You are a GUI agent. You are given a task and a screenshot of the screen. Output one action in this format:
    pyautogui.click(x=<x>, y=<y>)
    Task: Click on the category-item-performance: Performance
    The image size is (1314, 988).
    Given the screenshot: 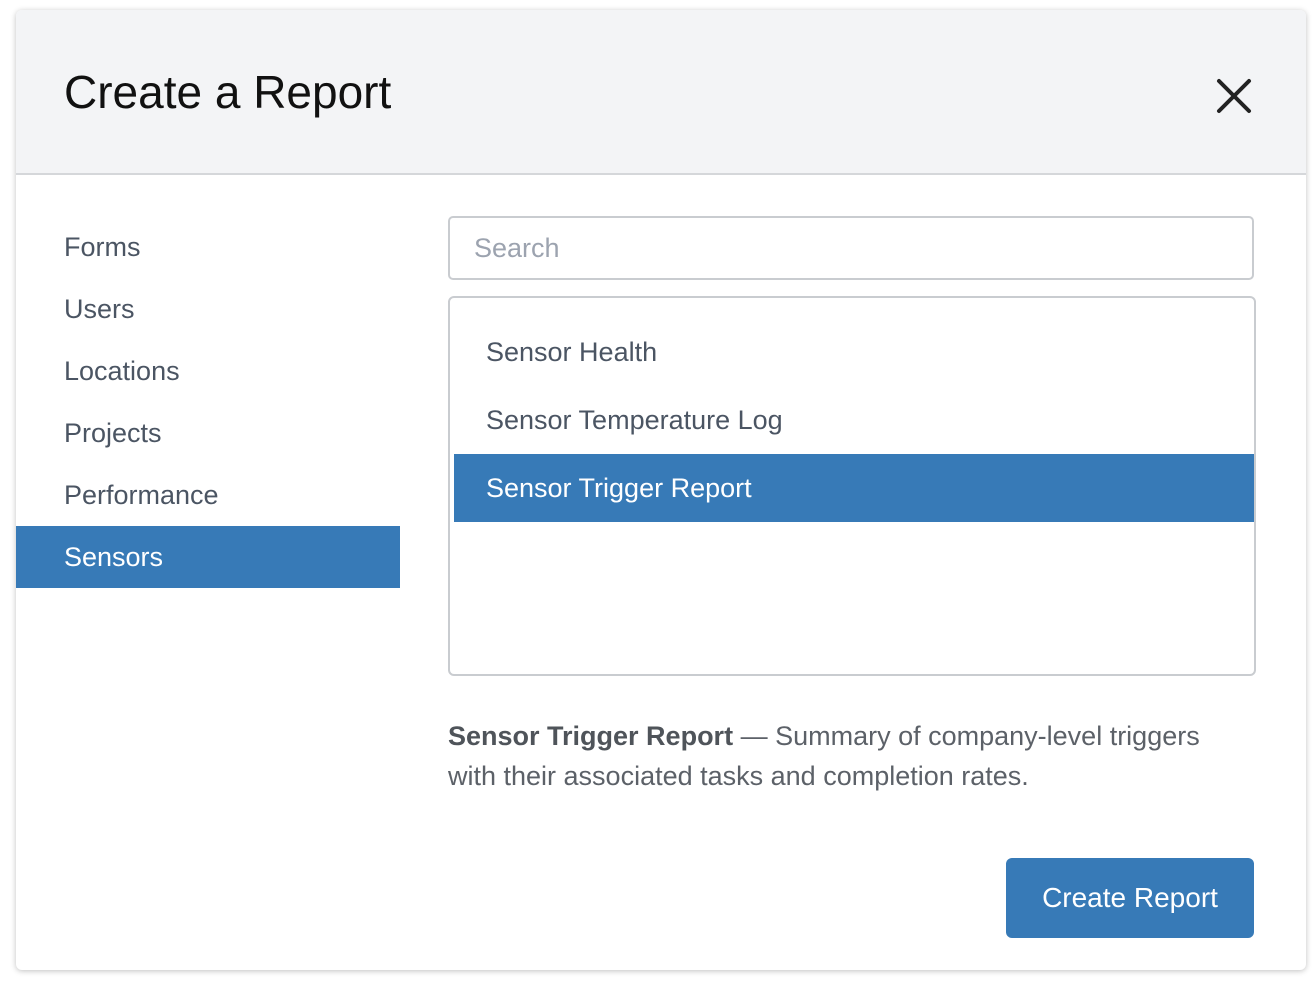 What is the action you would take?
    pyautogui.click(x=208, y=495)
    